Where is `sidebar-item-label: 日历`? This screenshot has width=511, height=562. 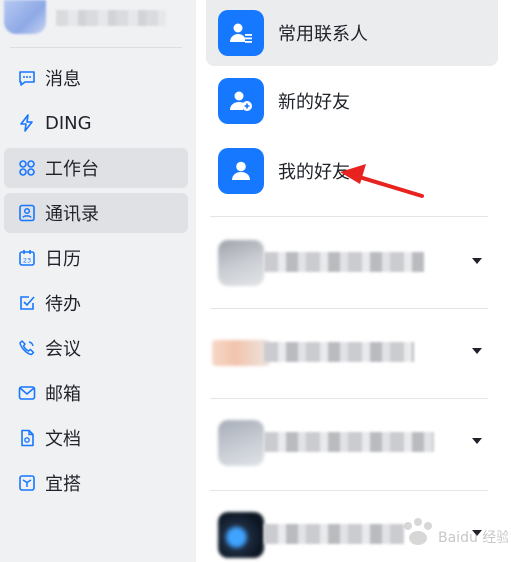 sidebar-item-label: 日历 is located at coordinates (63, 259).